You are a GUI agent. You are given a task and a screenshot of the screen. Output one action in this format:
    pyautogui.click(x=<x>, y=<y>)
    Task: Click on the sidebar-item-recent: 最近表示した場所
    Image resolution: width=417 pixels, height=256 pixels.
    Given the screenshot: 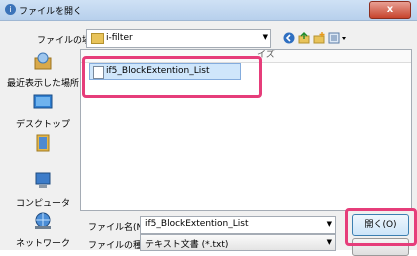 What is the action you would take?
    pyautogui.click(x=43, y=70)
    